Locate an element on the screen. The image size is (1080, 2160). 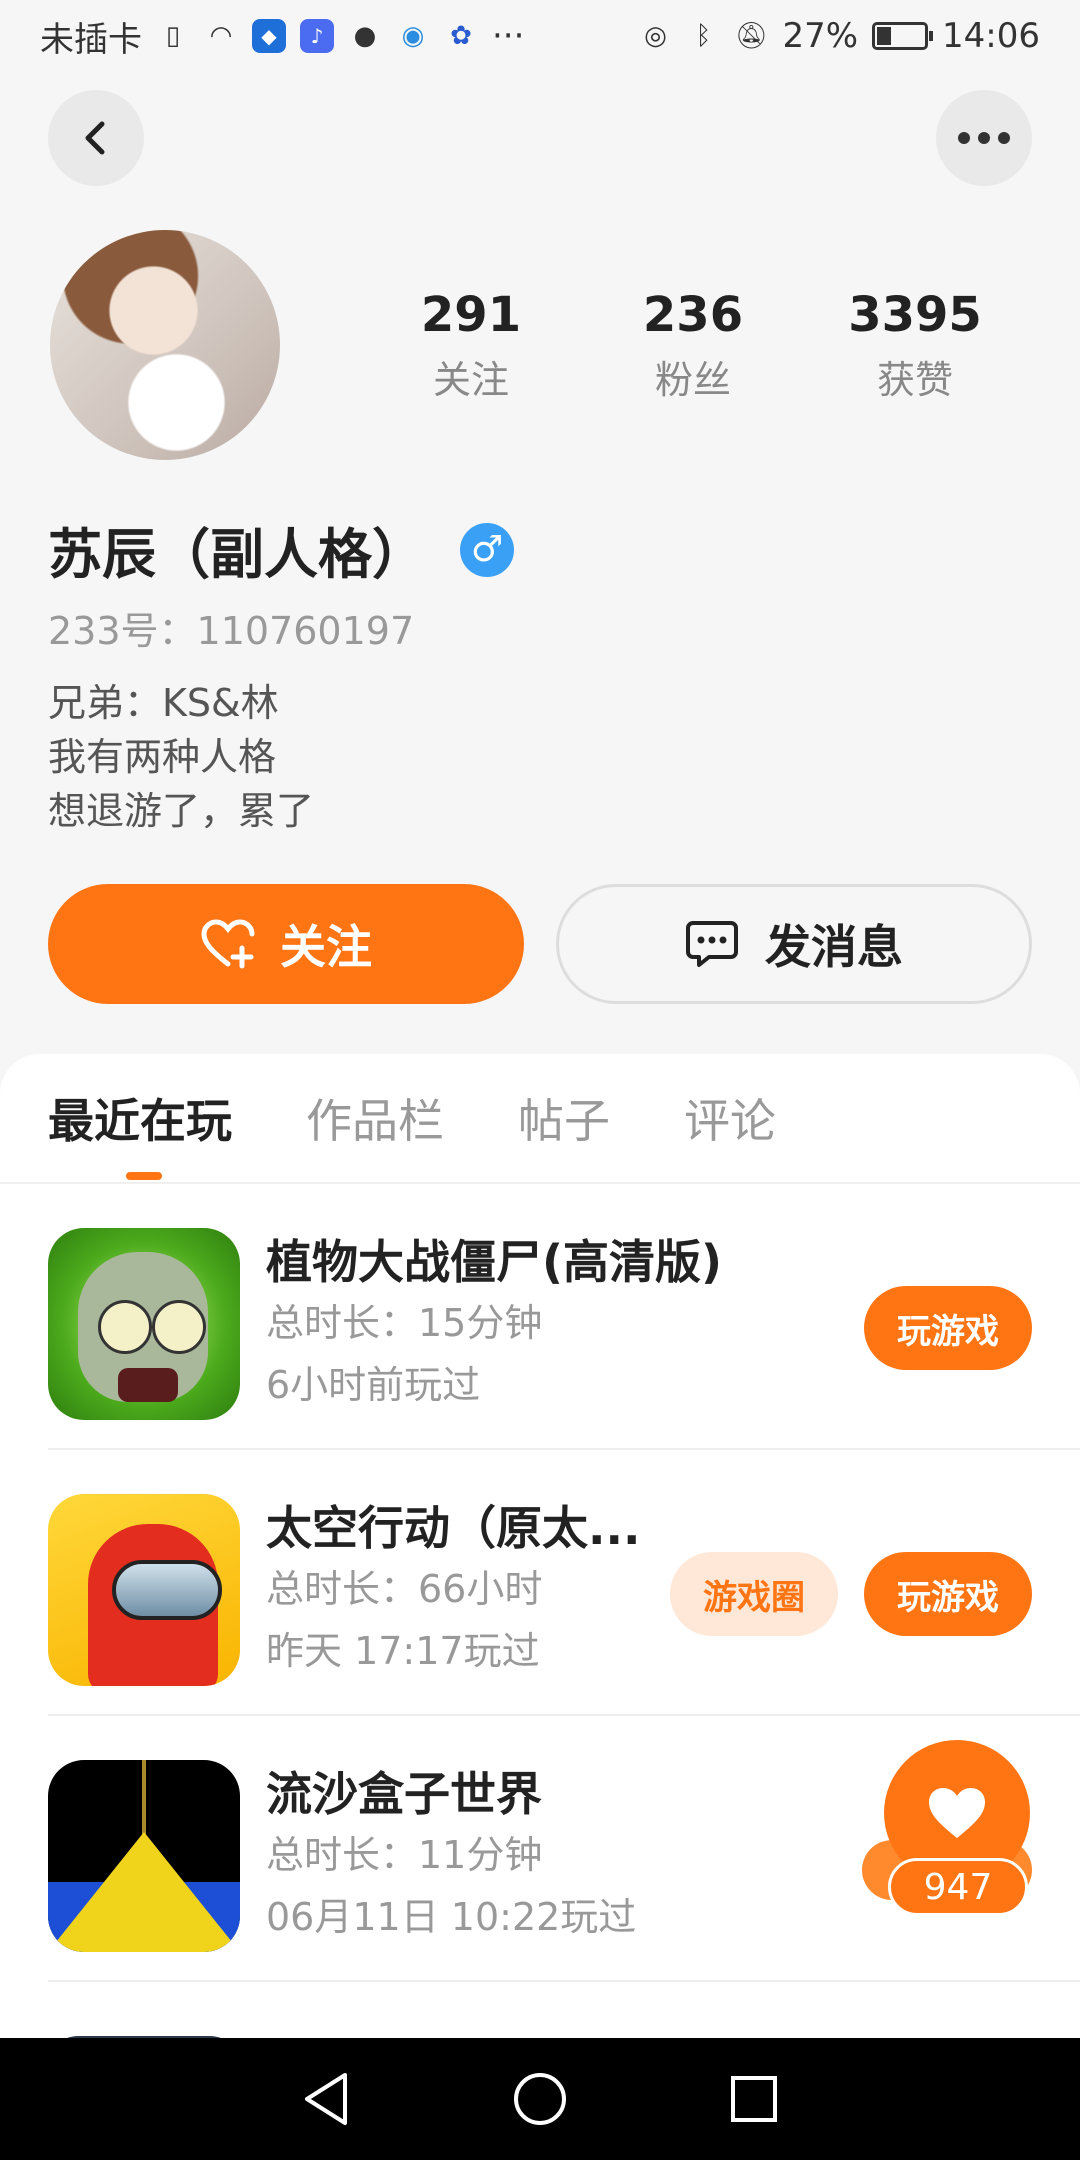
nav-home-icon is located at coordinates (540, 2099).